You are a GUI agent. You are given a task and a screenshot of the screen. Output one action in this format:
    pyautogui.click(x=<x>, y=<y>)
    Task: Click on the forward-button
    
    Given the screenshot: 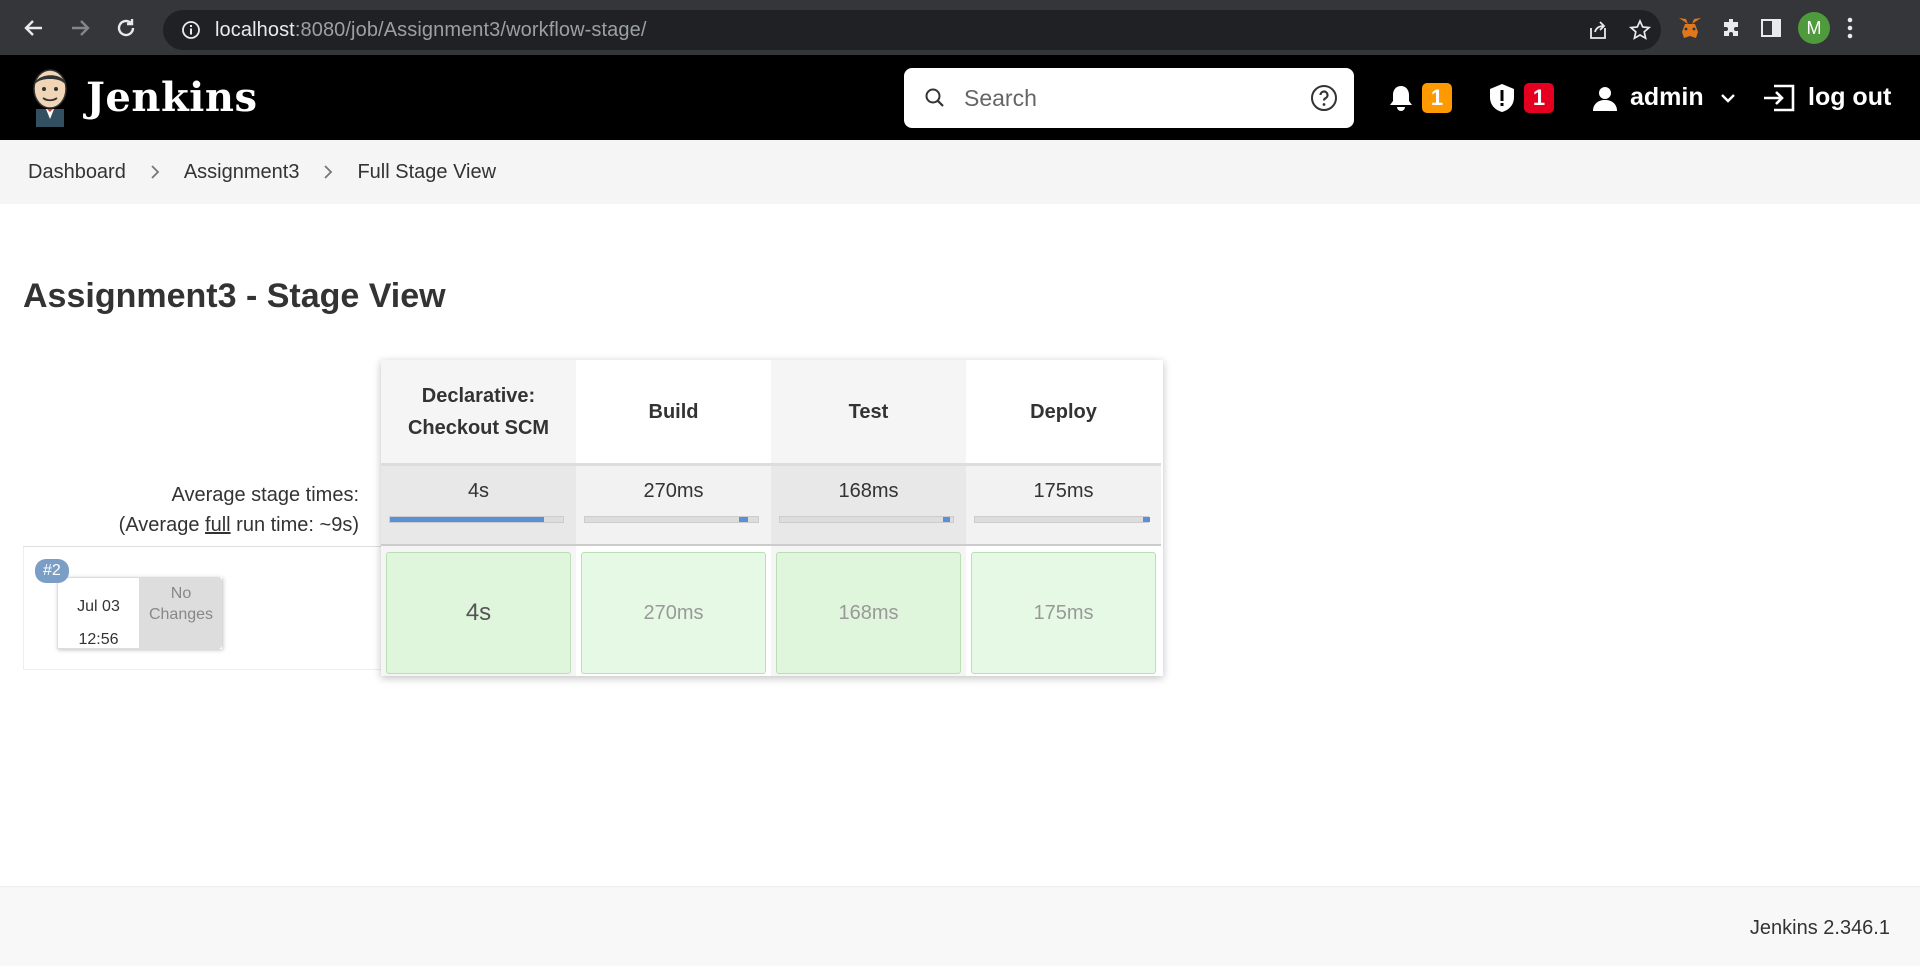 What is the action you would take?
    pyautogui.click(x=80, y=28)
    